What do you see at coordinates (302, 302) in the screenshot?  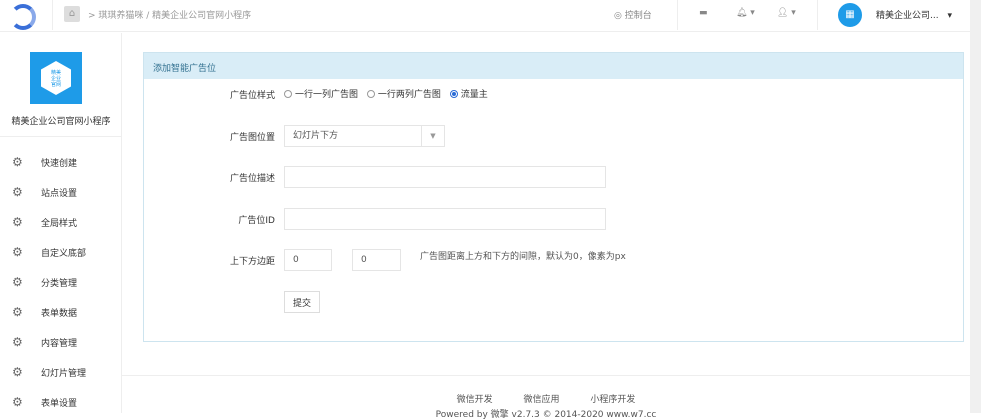 I see `submit-button: 提交` at bounding box center [302, 302].